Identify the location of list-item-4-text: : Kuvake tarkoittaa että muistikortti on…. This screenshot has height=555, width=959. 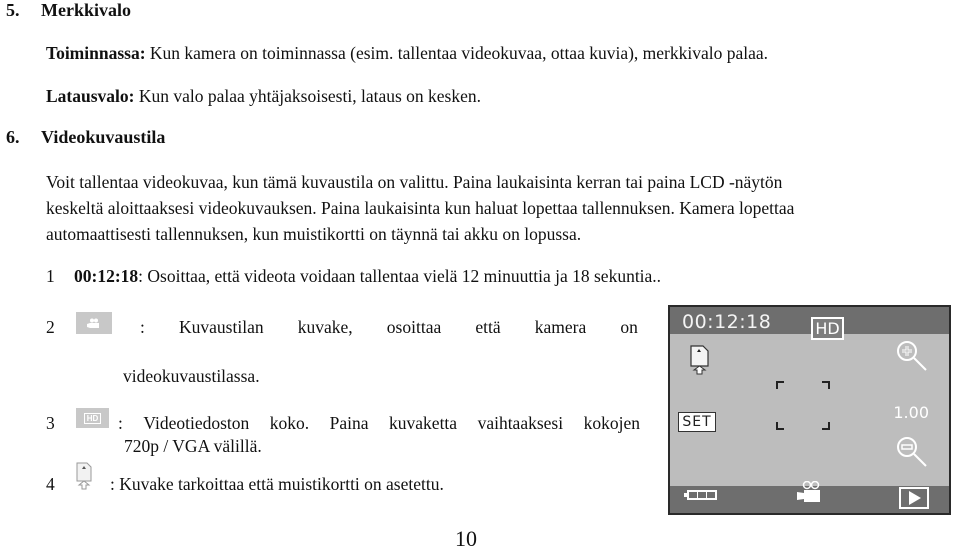
(277, 484).